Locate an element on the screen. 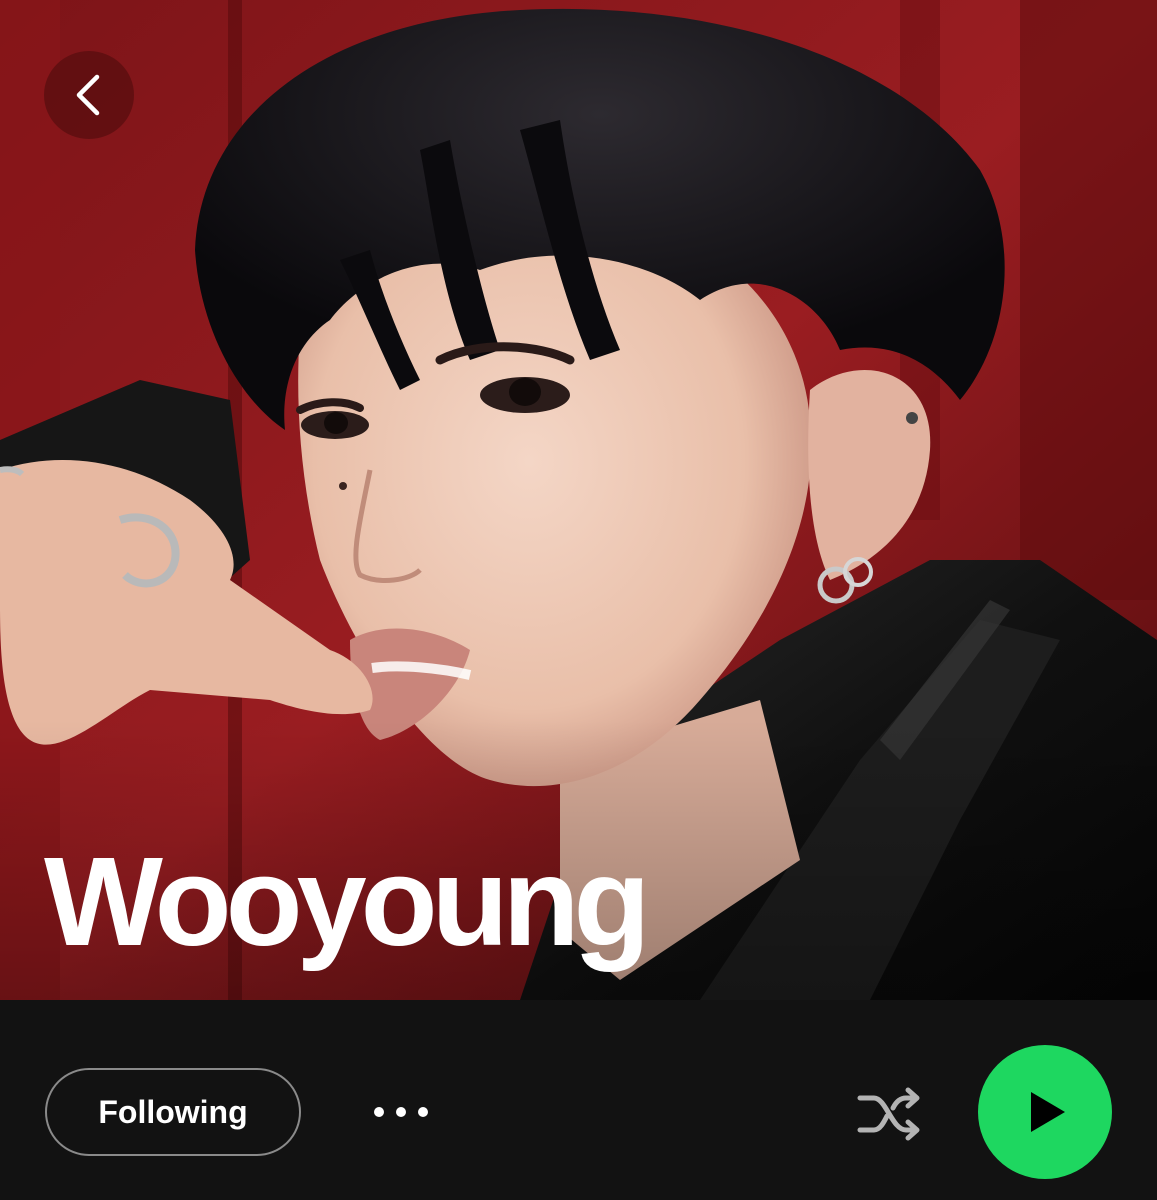 This screenshot has width=1157, height=1200. more-horizontal-icon is located at coordinates (401, 1112).